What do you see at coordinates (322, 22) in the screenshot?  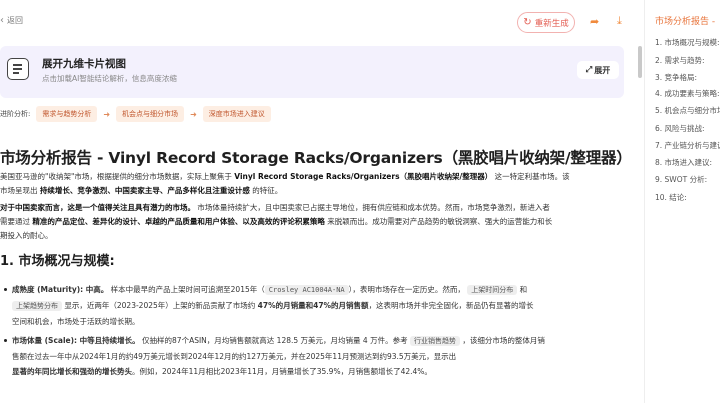 I see `top-bar: ‹ 返回 ↻ 重新生成 ➦ ⤓` at bounding box center [322, 22].